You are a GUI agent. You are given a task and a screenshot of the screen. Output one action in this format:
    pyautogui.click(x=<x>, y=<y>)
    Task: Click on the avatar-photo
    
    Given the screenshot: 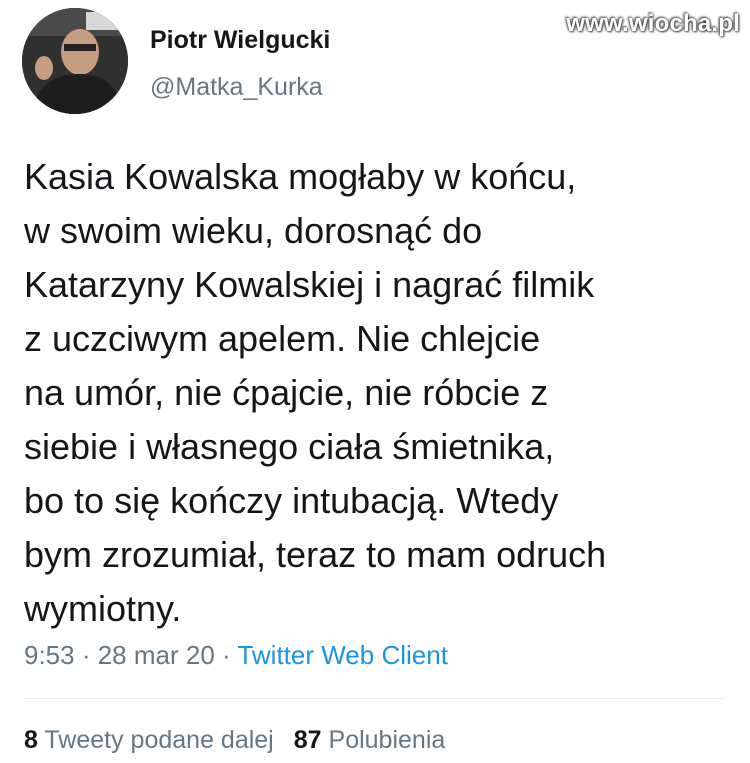 What is the action you would take?
    pyautogui.click(x=75, y=61)
    